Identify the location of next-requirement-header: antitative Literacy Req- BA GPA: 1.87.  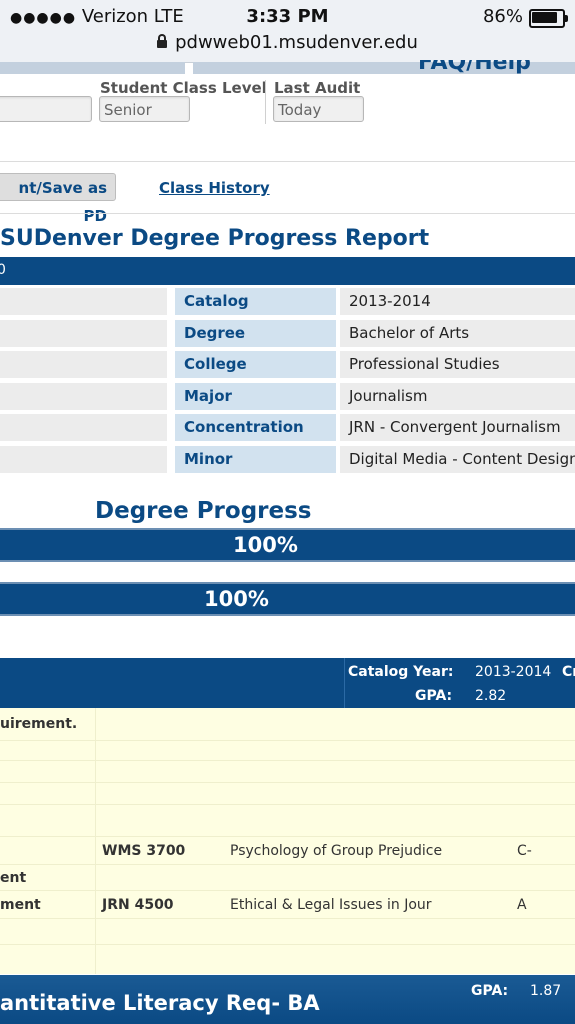
(287, 999).